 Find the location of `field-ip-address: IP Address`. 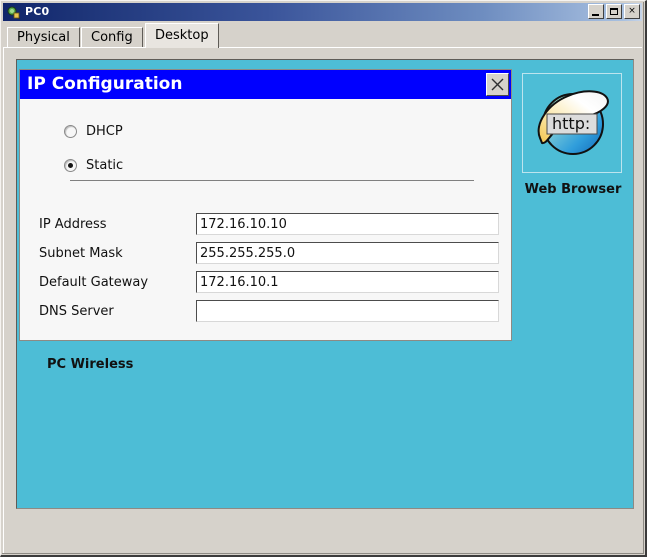

field-ip-address: IP Address is located at coordinates (269, 224).